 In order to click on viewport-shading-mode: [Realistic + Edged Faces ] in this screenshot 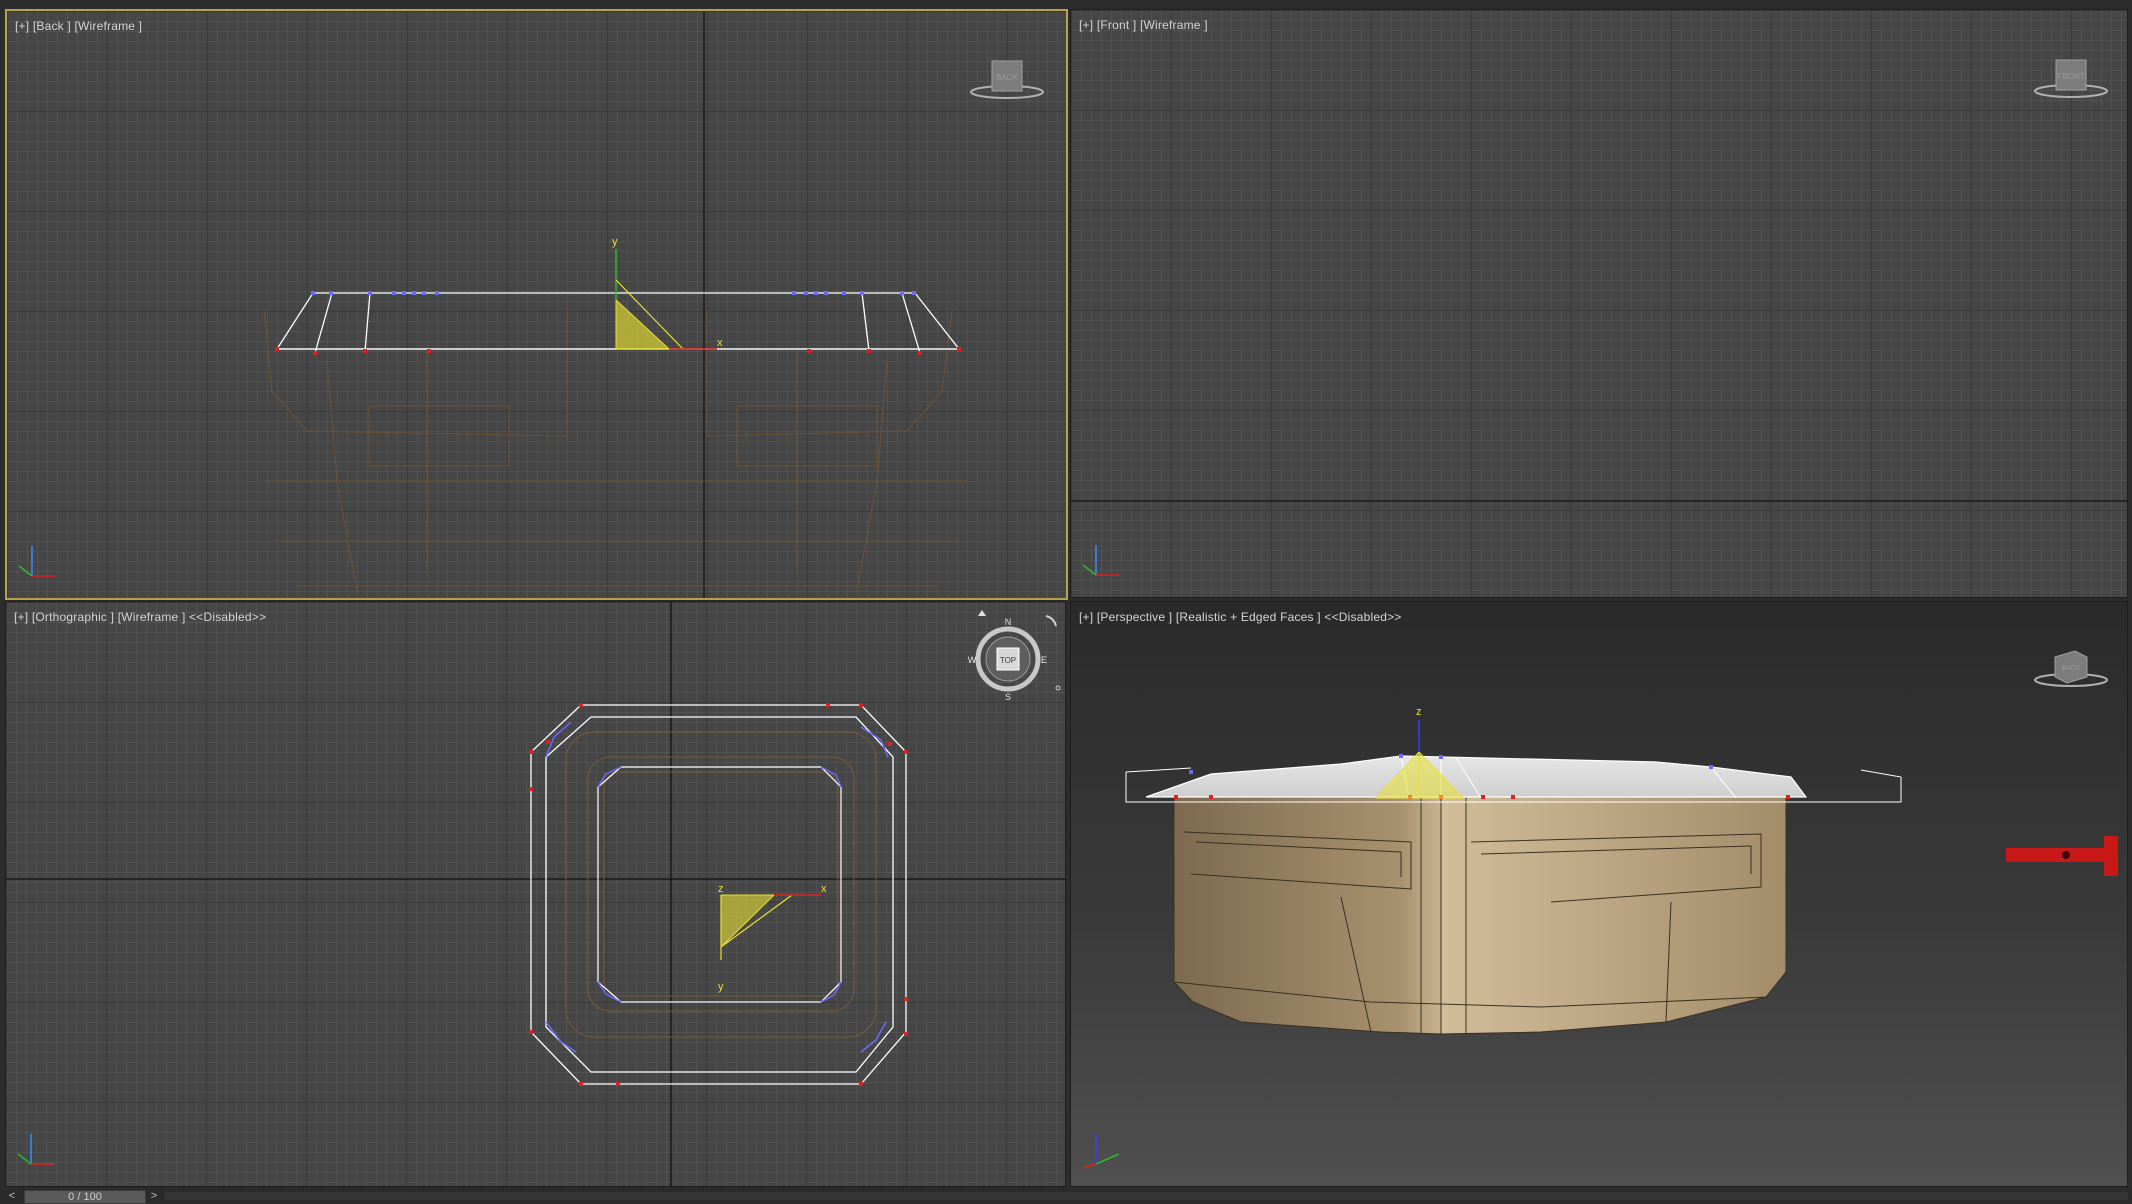, I will do `click(1248, 617)`.